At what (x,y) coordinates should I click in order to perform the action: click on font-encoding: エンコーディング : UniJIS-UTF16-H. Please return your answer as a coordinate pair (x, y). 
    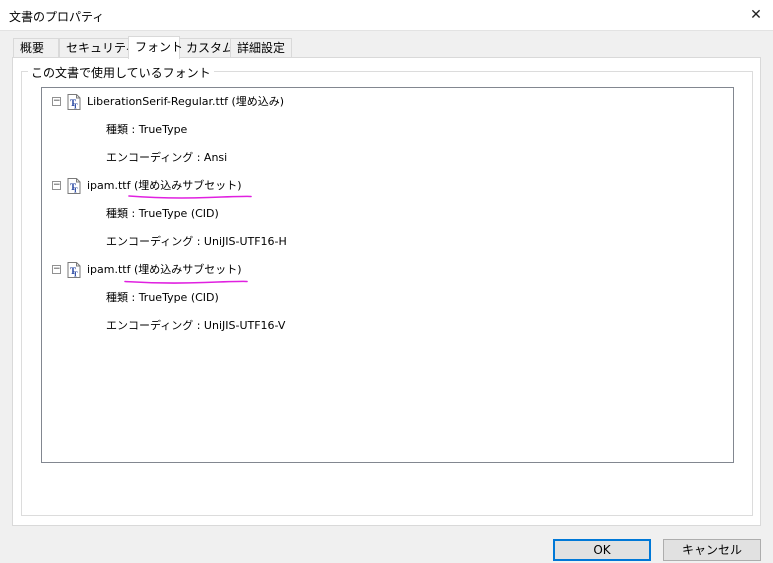
    Looking at the image, I should click on (196, 241).